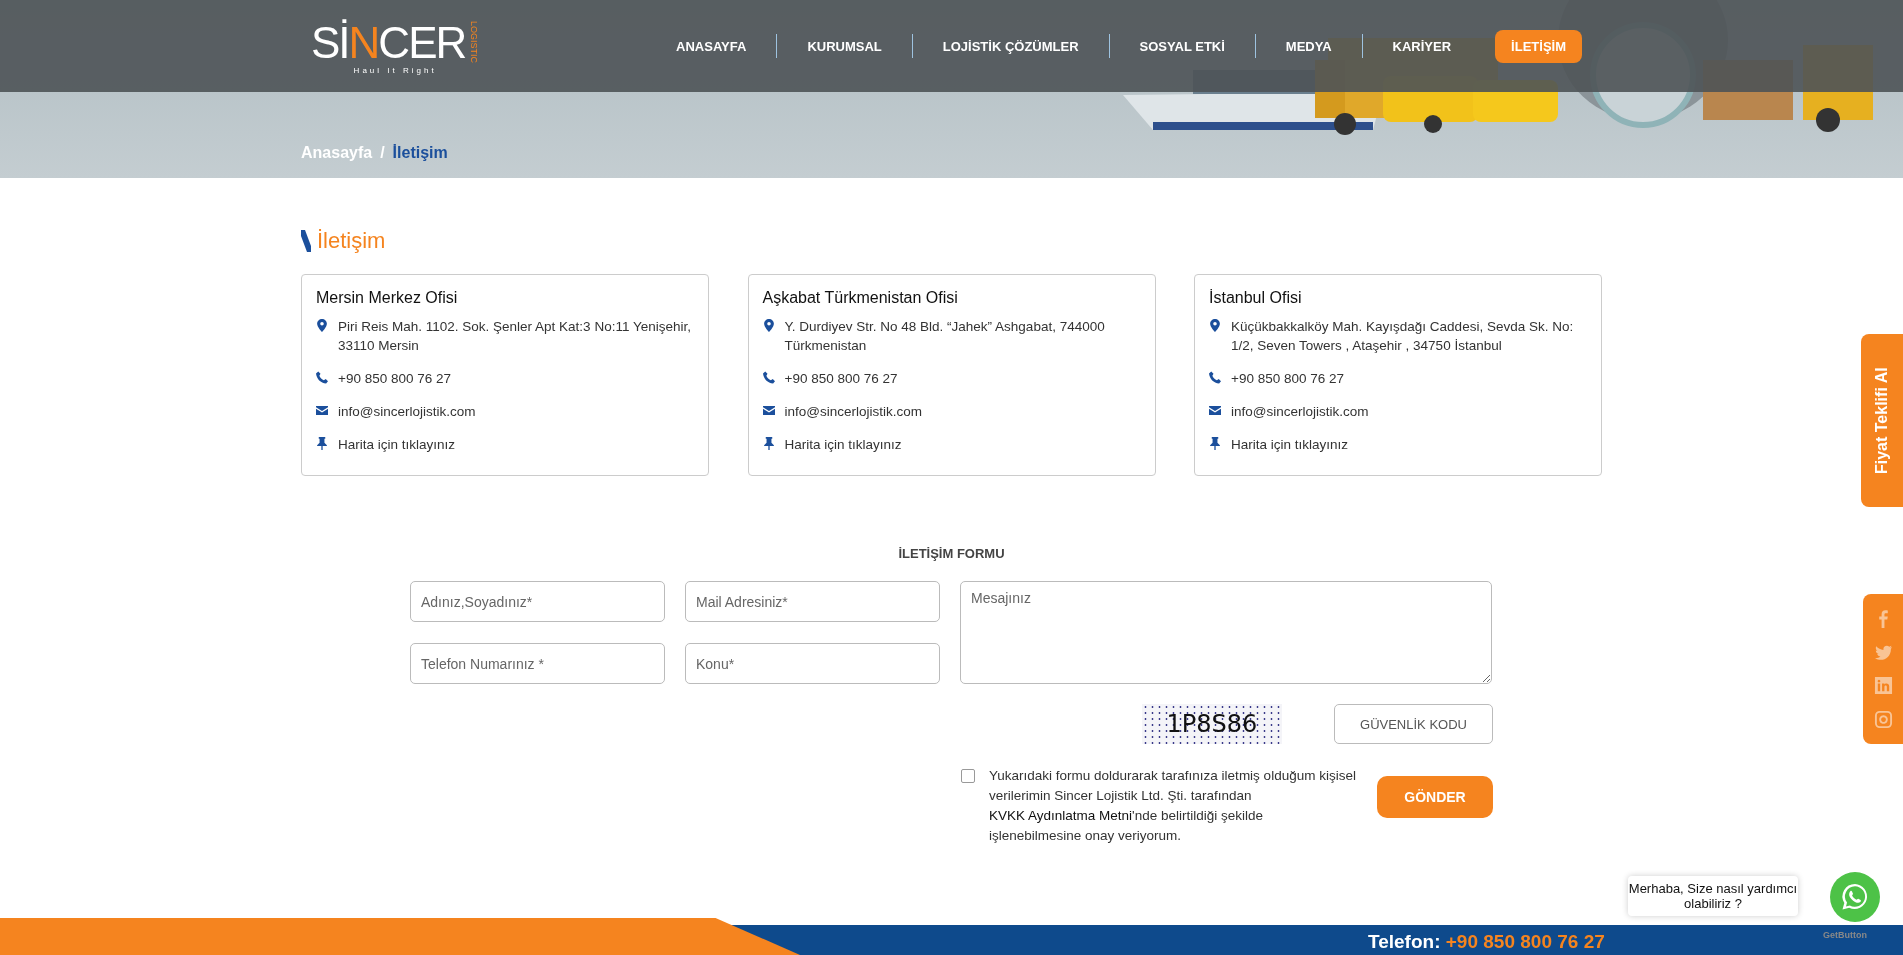 Image resolution: width=1903 pixels, height=955 pixels. Describe the element at coordinates (945, 336) in the screenshot. I see `office-address: Y. Durdiyev Str. No 48 Bld. “Jahek” Ashgabat, 744000 Türkmenistan` at that location.